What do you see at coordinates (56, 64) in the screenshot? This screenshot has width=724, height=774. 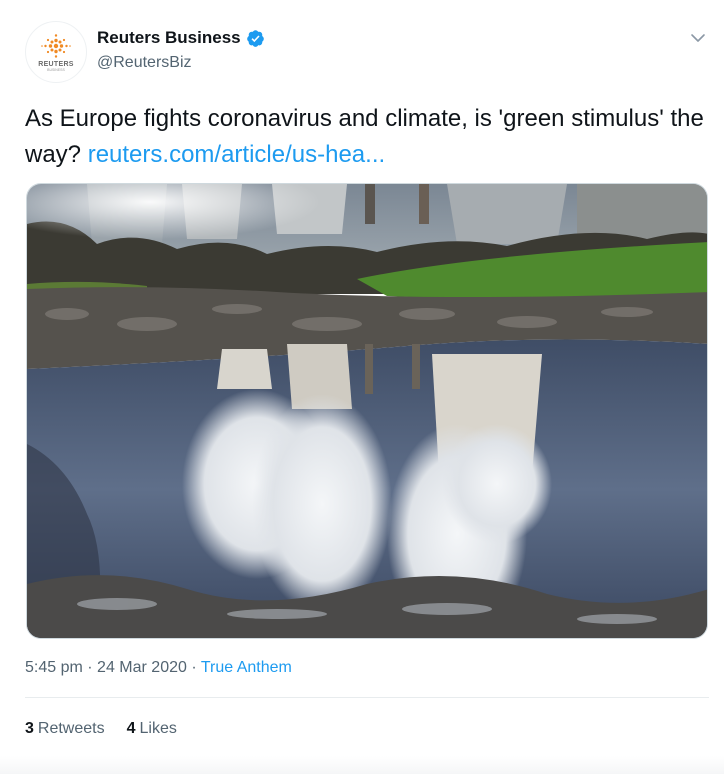 I see `avatar-wordmark: REUTERS` at bounding box center [56, 64].